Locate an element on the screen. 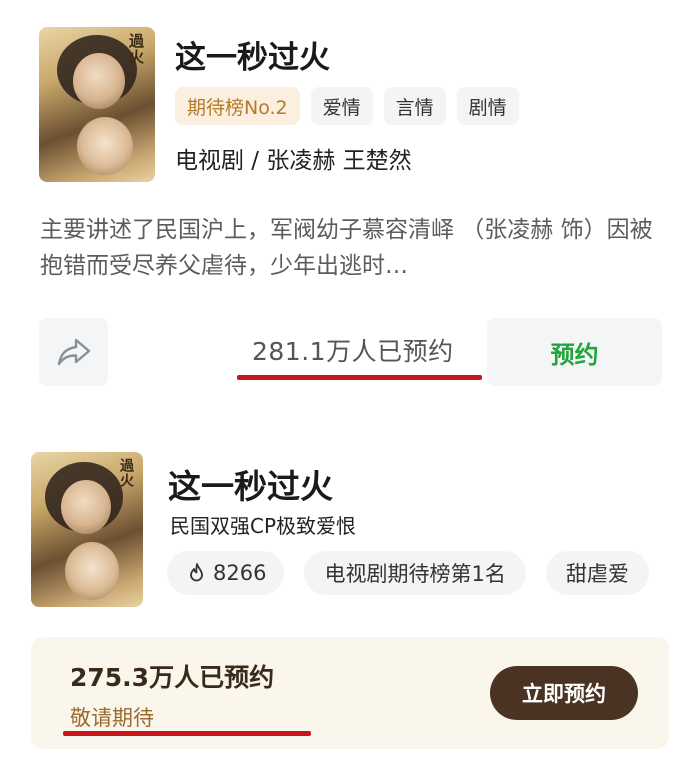  tag-list: 8266 电视剧期待榜第1名 甜虐爱 is located at coordinates (408, 573).